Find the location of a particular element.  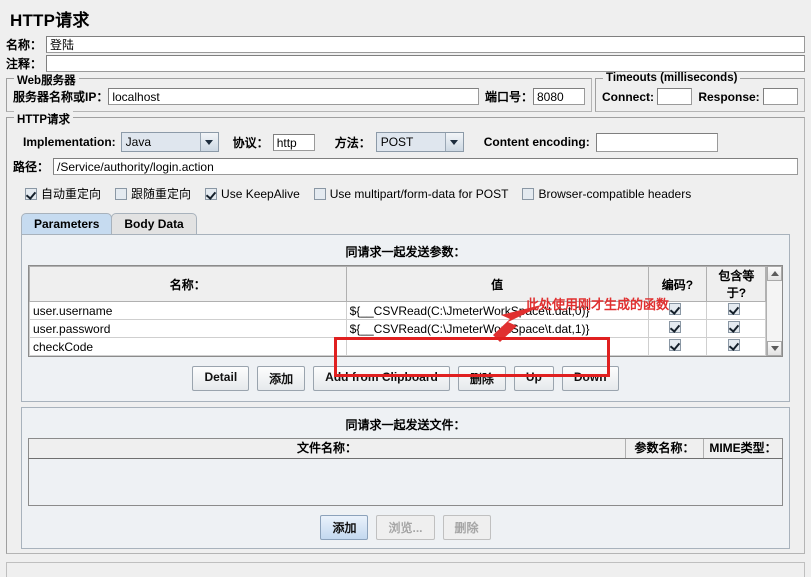

files-table-body is located at coordinates (405, 482).